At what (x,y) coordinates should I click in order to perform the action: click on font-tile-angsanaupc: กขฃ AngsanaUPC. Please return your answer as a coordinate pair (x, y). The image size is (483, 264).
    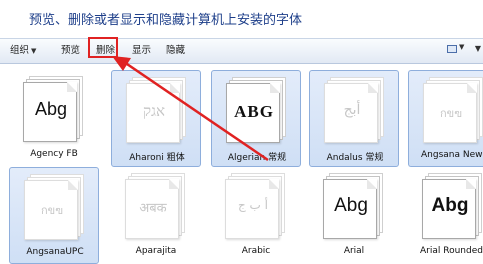
    Looking at the image, I should click on (54, 215).